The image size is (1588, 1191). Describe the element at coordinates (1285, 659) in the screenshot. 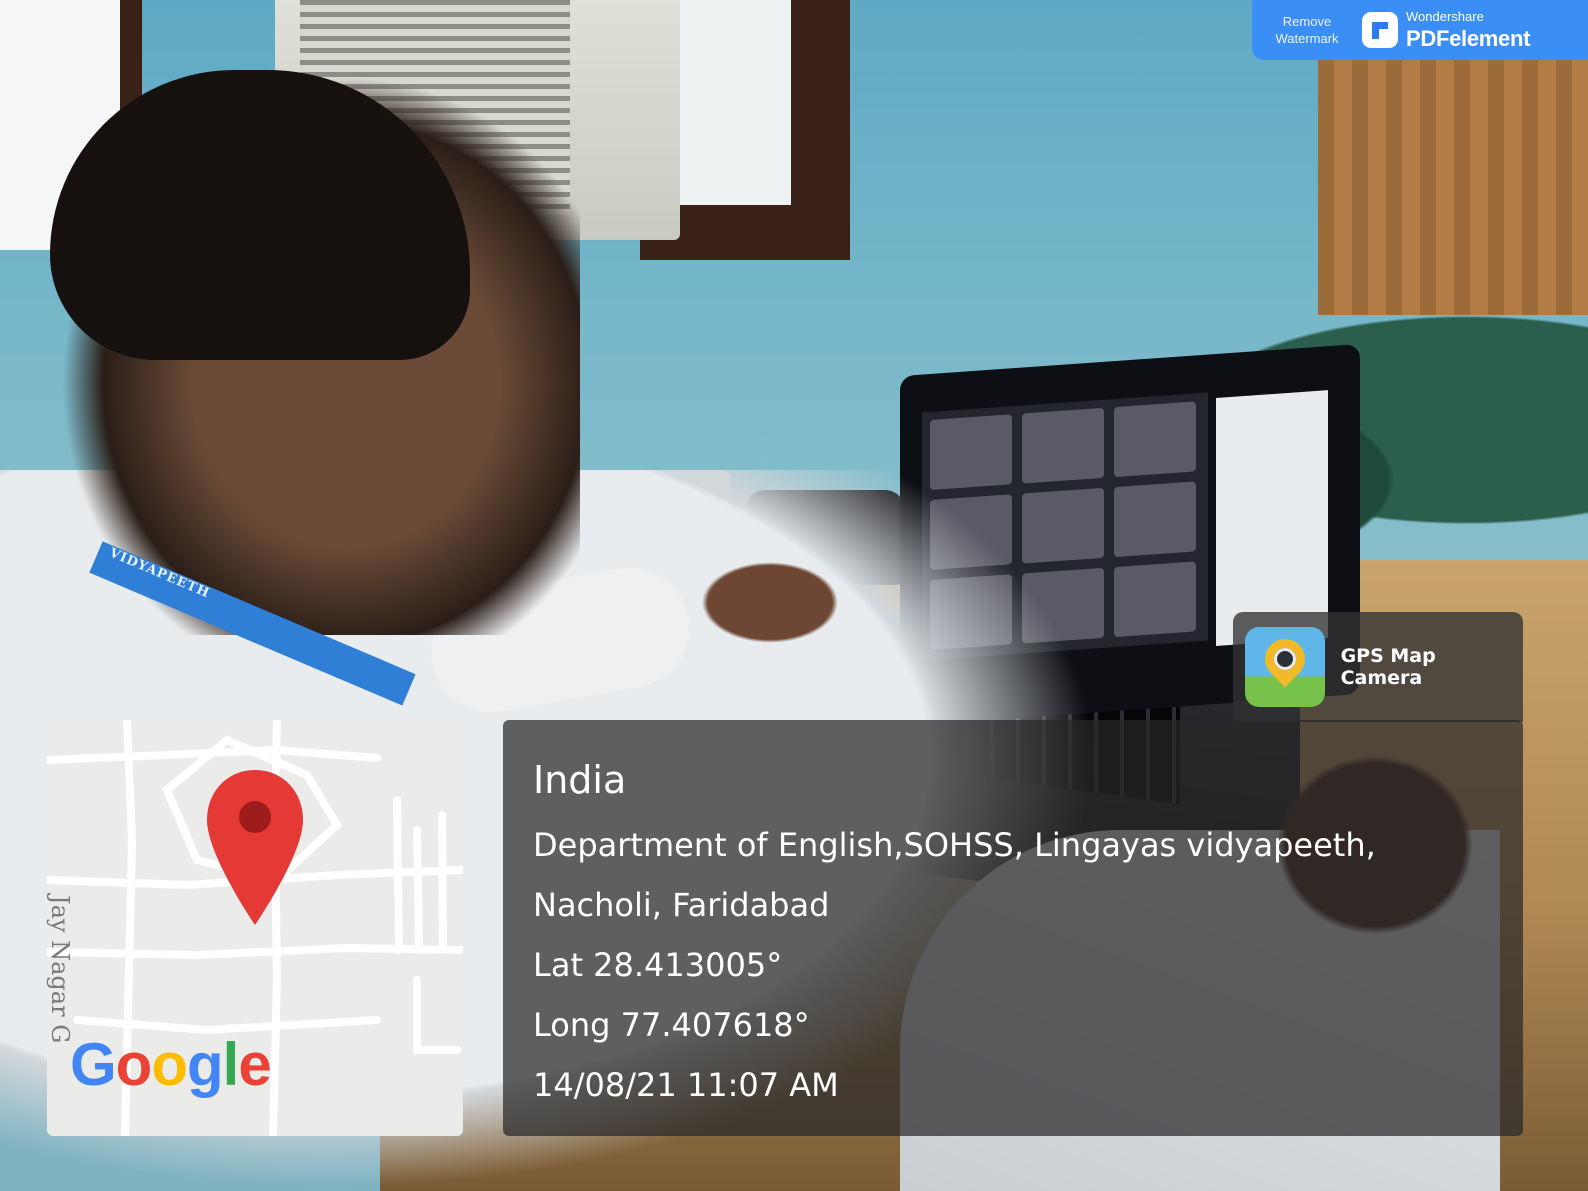

I see `pin-shape` at that location.